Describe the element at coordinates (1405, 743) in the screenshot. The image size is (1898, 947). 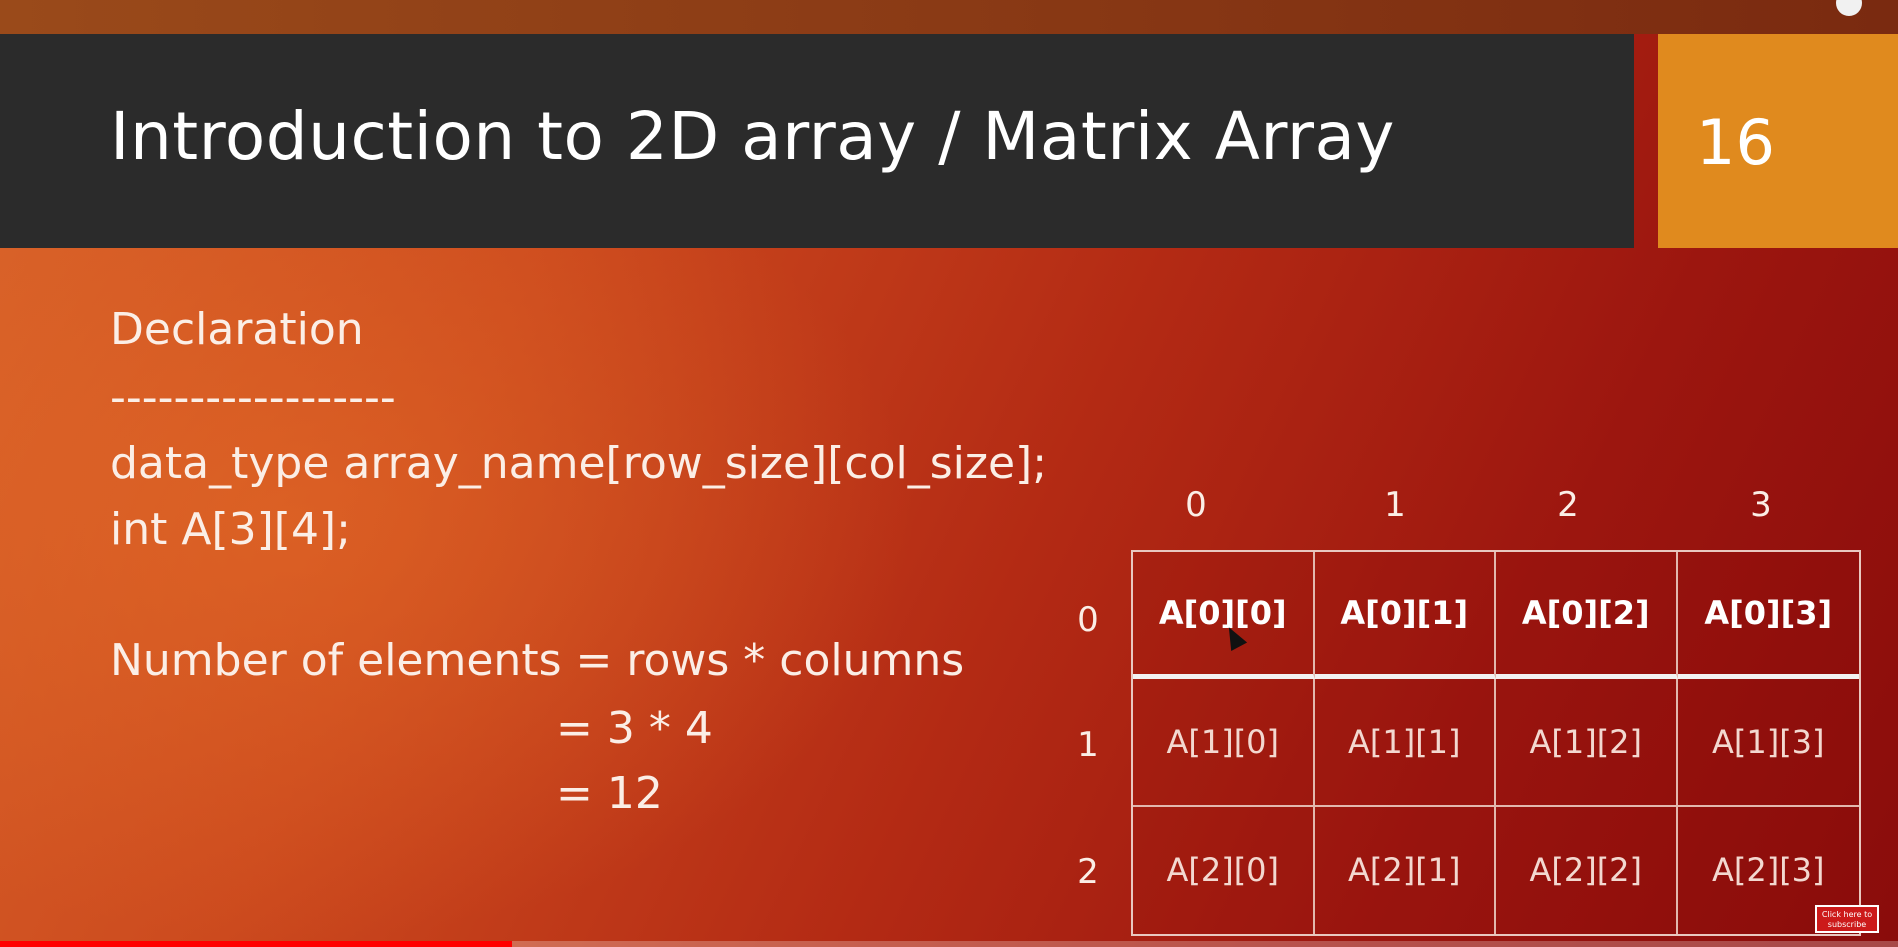
I see `matrix-cell: A[1][1]` at that location.